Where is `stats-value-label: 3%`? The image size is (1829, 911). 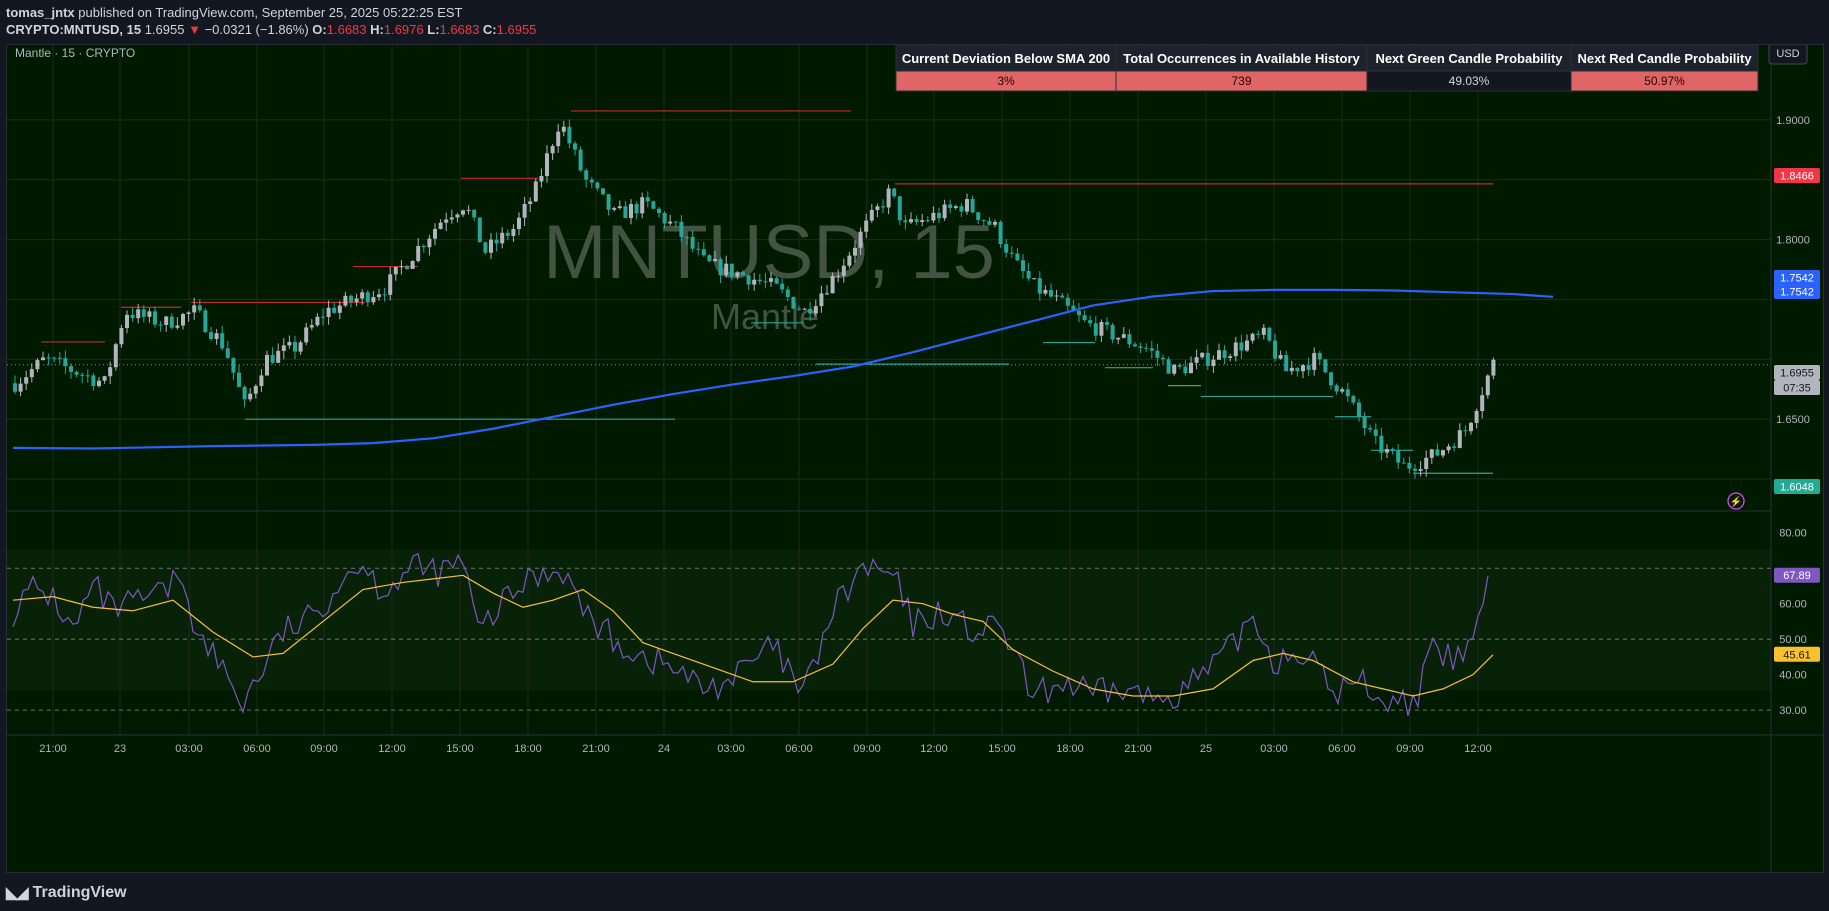 stats-value-label: 3% is located at coordinates (1006, 81).